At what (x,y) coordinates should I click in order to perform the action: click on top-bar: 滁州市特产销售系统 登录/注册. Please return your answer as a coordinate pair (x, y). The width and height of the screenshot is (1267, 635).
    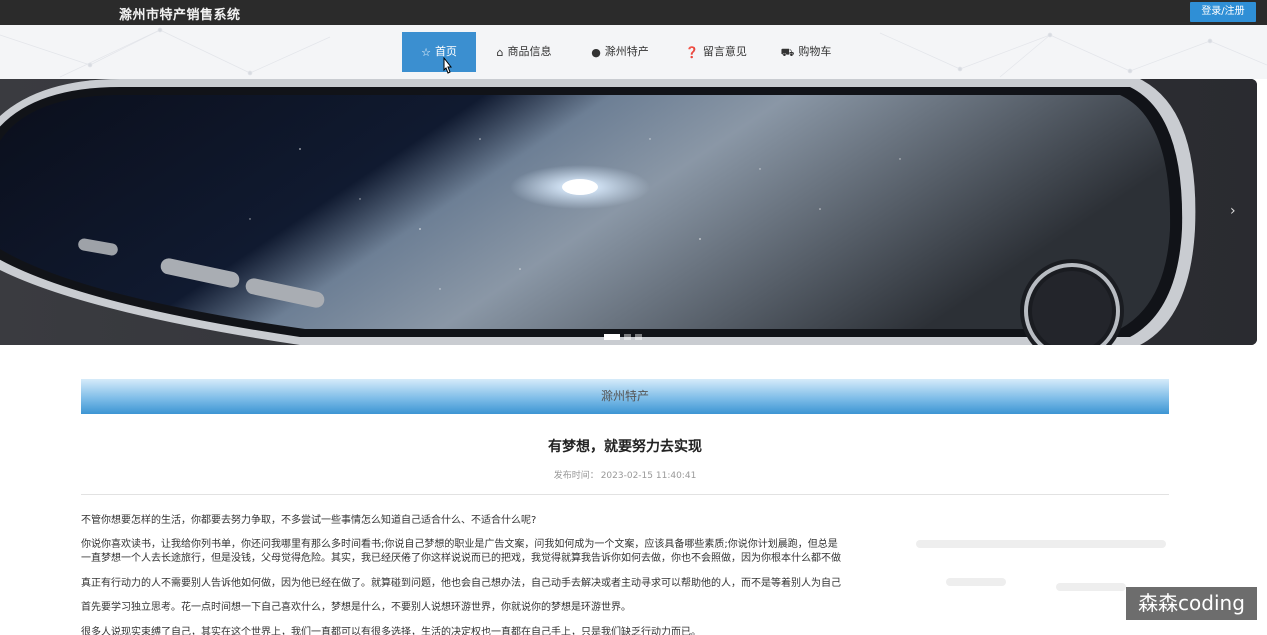
    Looking at the image, I should click on (633, 12).